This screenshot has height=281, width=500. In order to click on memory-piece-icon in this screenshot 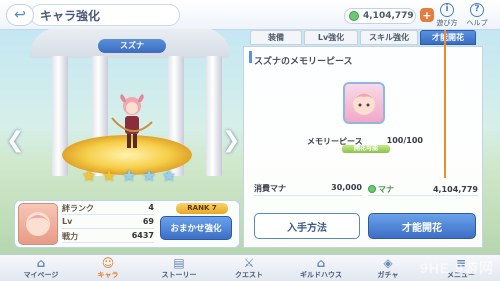, I will do `click(364, 103)`.